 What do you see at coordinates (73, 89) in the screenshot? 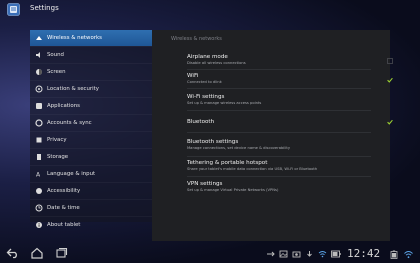
I see `sidebar-item-label: Location & security` at bounding box center [73, 89].